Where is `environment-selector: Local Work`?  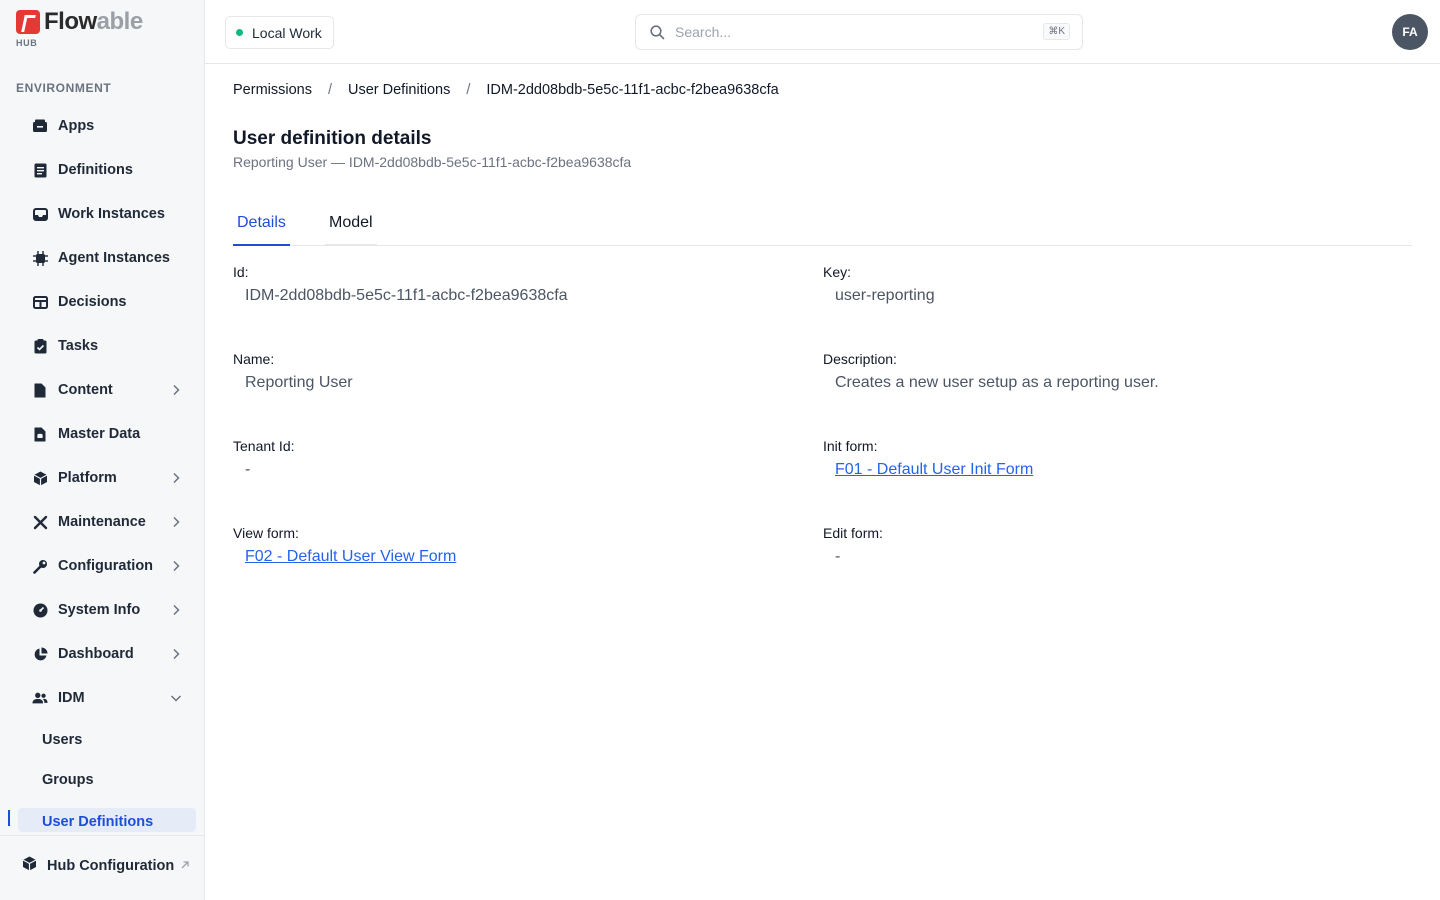 environment-selector: Local Work is located at coordinates (279, 32).